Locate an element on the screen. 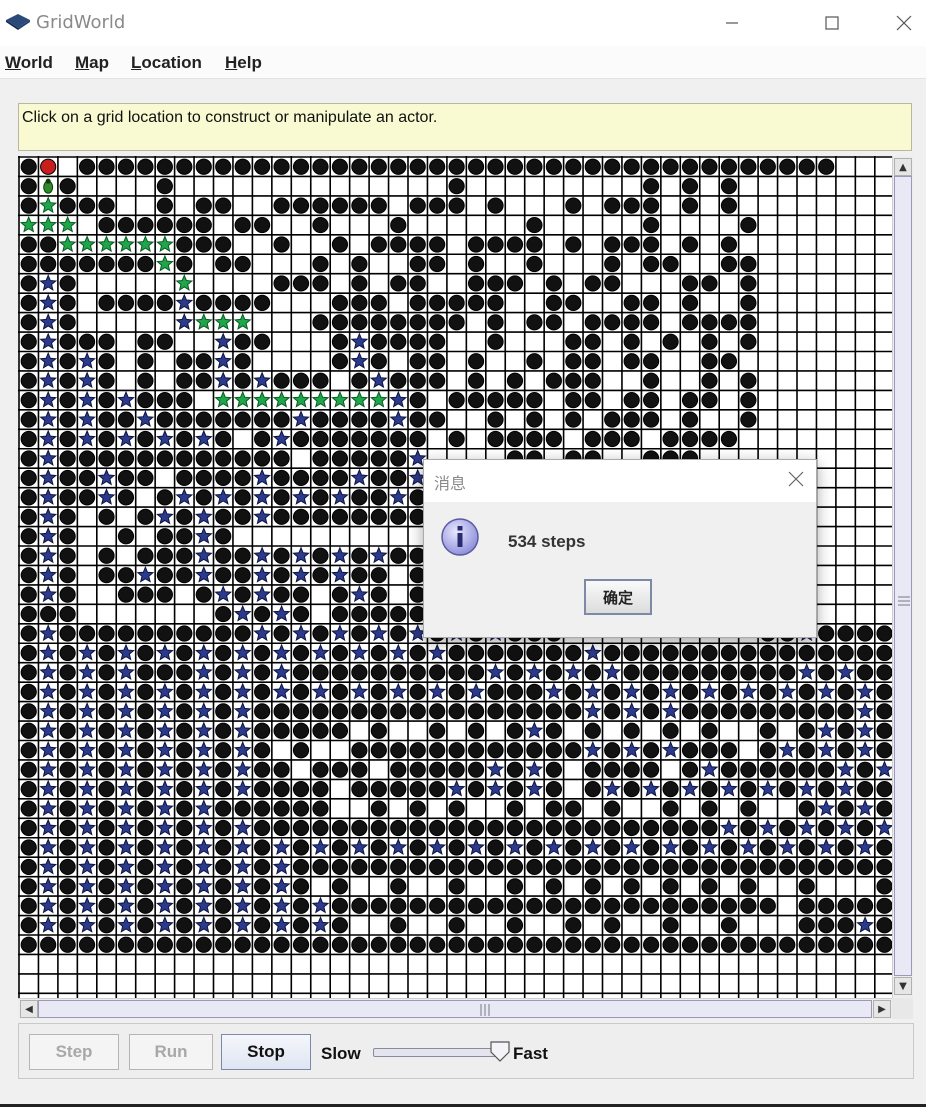  step-button: Step is located at coordinates (74, 1052).